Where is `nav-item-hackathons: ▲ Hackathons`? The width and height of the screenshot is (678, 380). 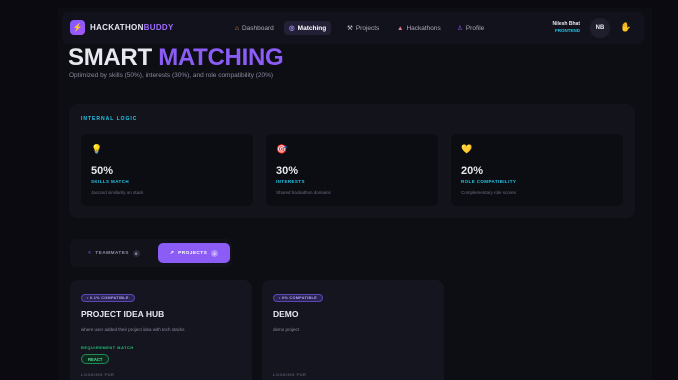
nav-item-hackathons: ▲ Hackathons is located at coordinates (419, 28).